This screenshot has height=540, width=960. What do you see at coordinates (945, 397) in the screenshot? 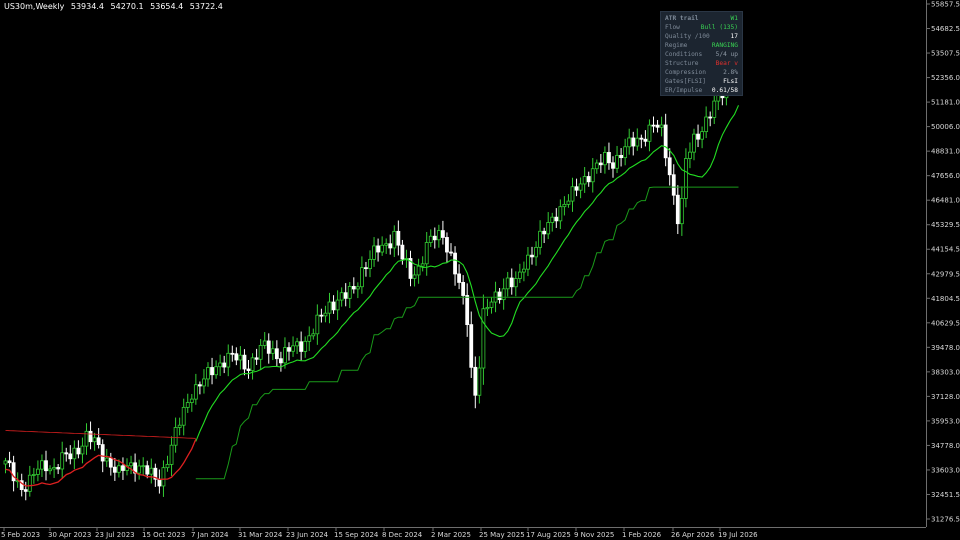
I see `price-tick-label: 37128.0` at bounding box center [945, 397].